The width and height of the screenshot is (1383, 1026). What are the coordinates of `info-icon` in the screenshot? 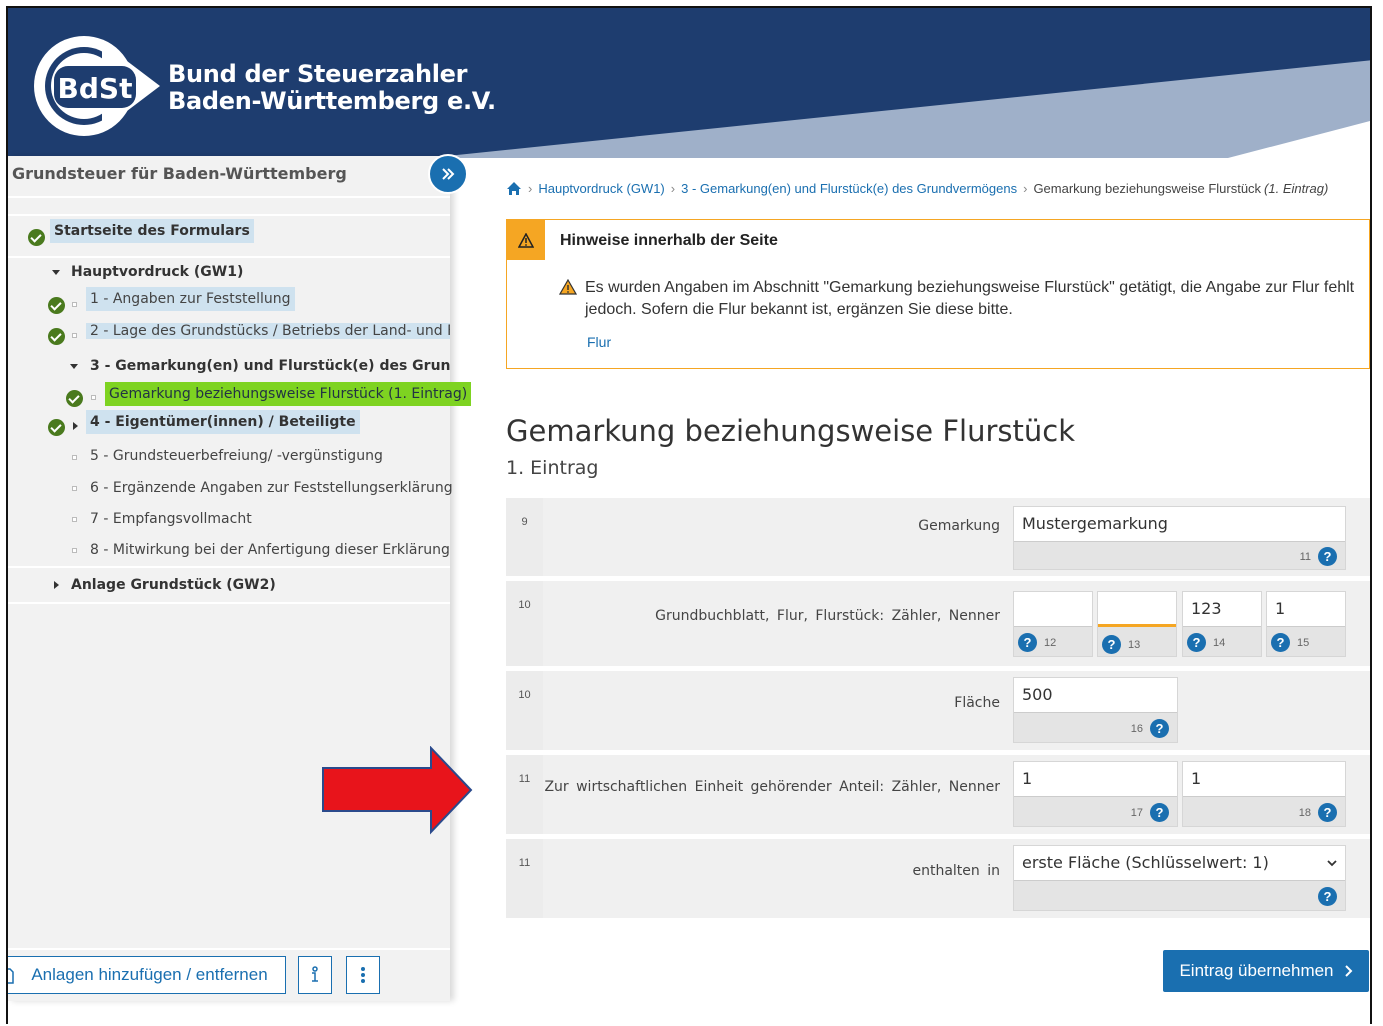 It's located at (315, 974).